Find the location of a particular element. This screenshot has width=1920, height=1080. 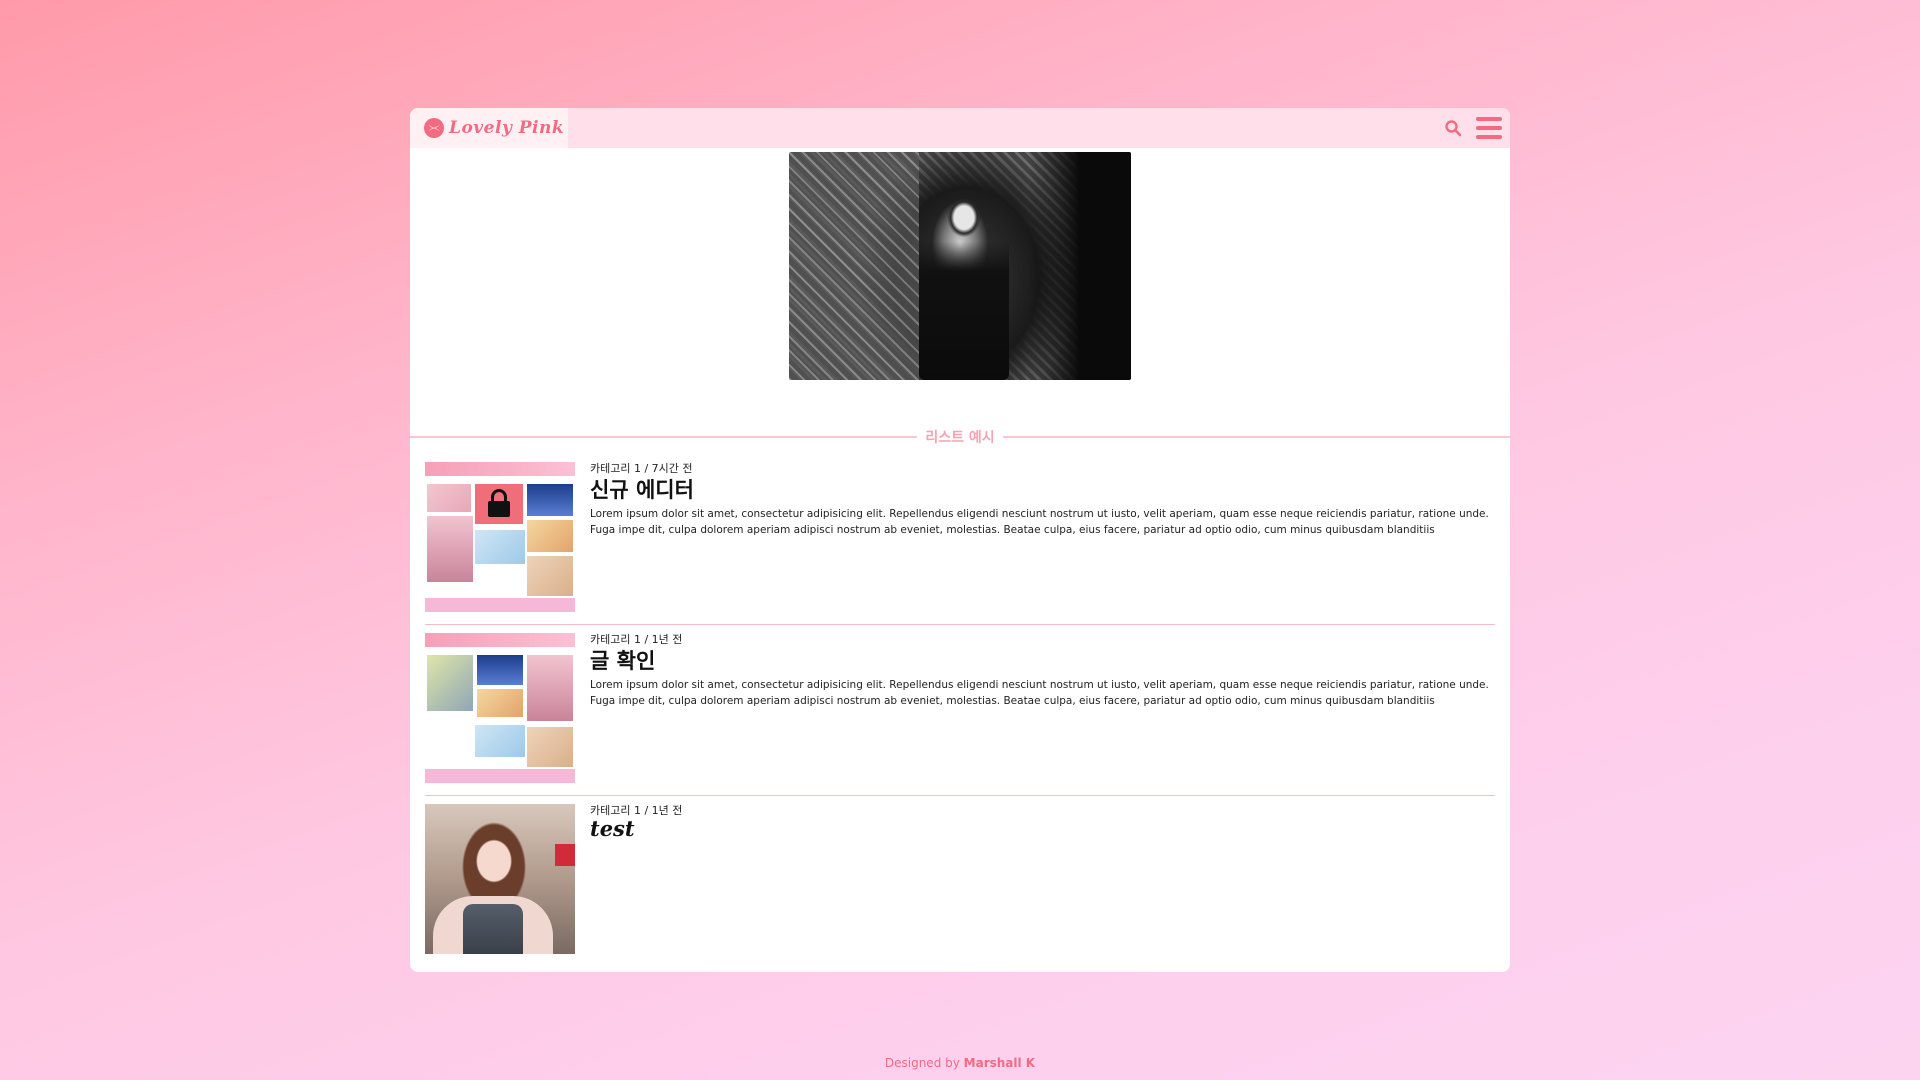

logo-text: Lovely Pink is located at coordinates (507, 128).